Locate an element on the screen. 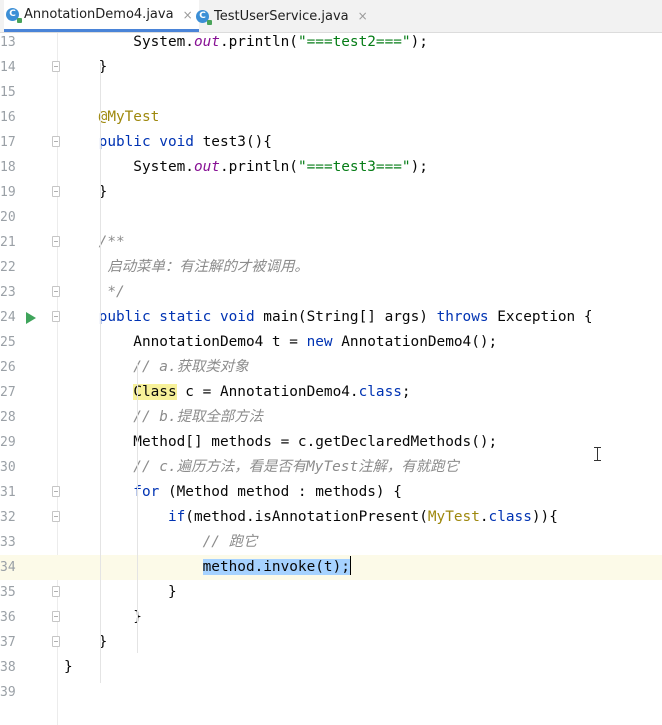  code-text: System.out.println("===test2==="); is located at coordinates (246, 42).